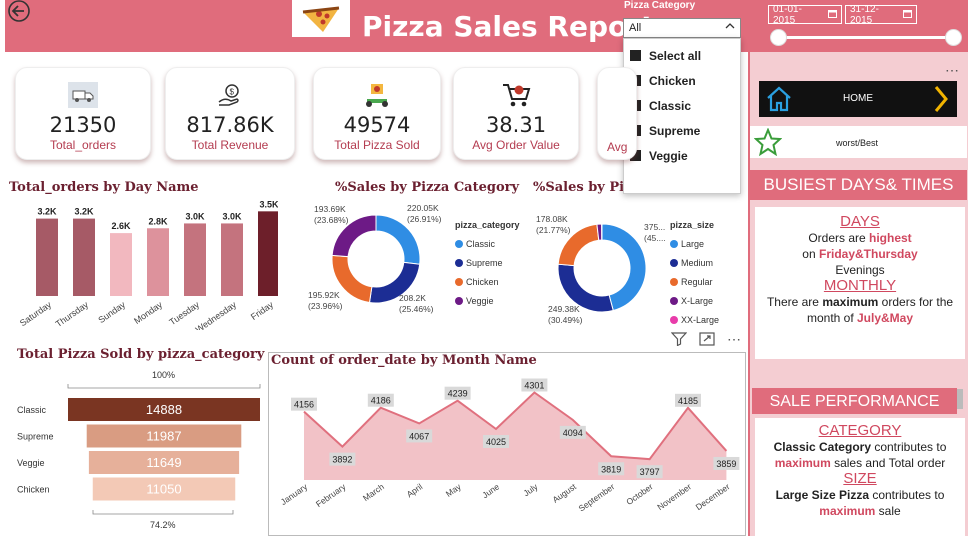 The width and height of the screenshot is (970, 536). I want to click on funnel-top-percent: 100%, so click(164, 375).